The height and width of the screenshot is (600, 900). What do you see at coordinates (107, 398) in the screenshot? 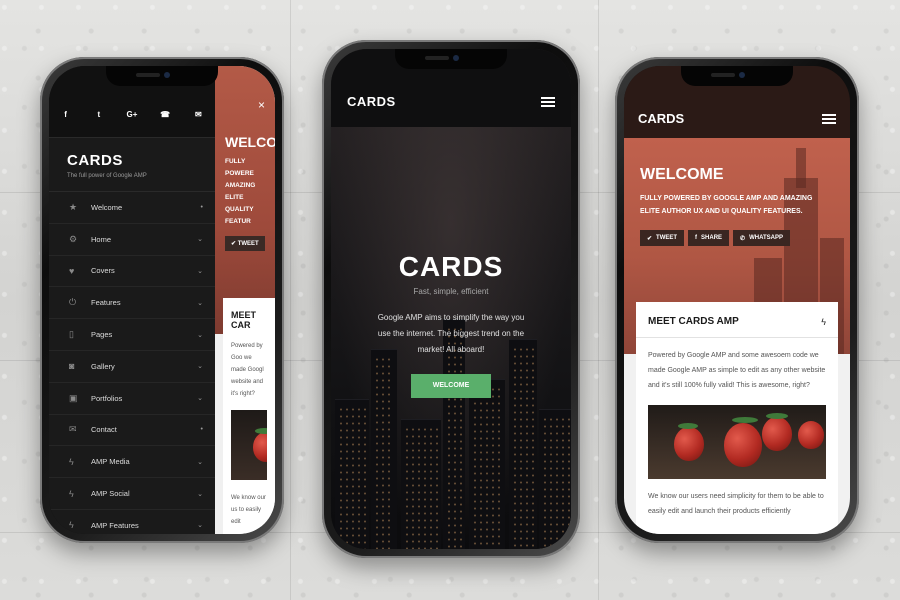
I see `sidebar-item-label: Portfolios` at bounding box center [107, 398].